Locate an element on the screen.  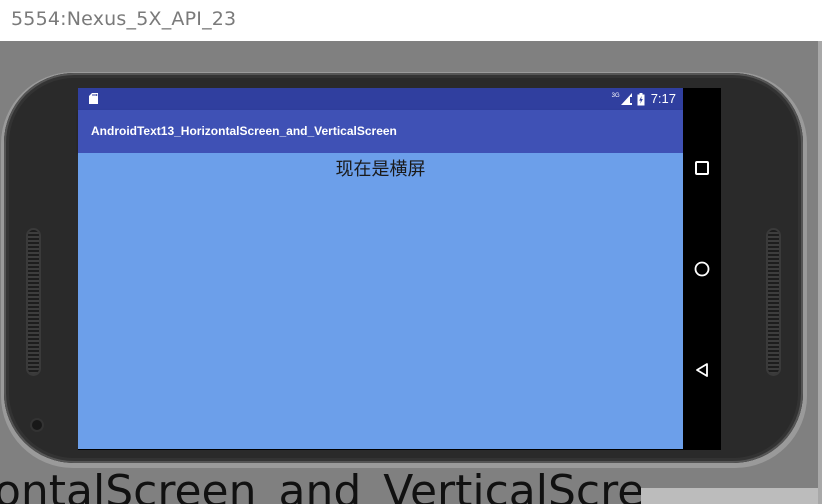
left-speaker-grille is located at coordinates (33, 302).